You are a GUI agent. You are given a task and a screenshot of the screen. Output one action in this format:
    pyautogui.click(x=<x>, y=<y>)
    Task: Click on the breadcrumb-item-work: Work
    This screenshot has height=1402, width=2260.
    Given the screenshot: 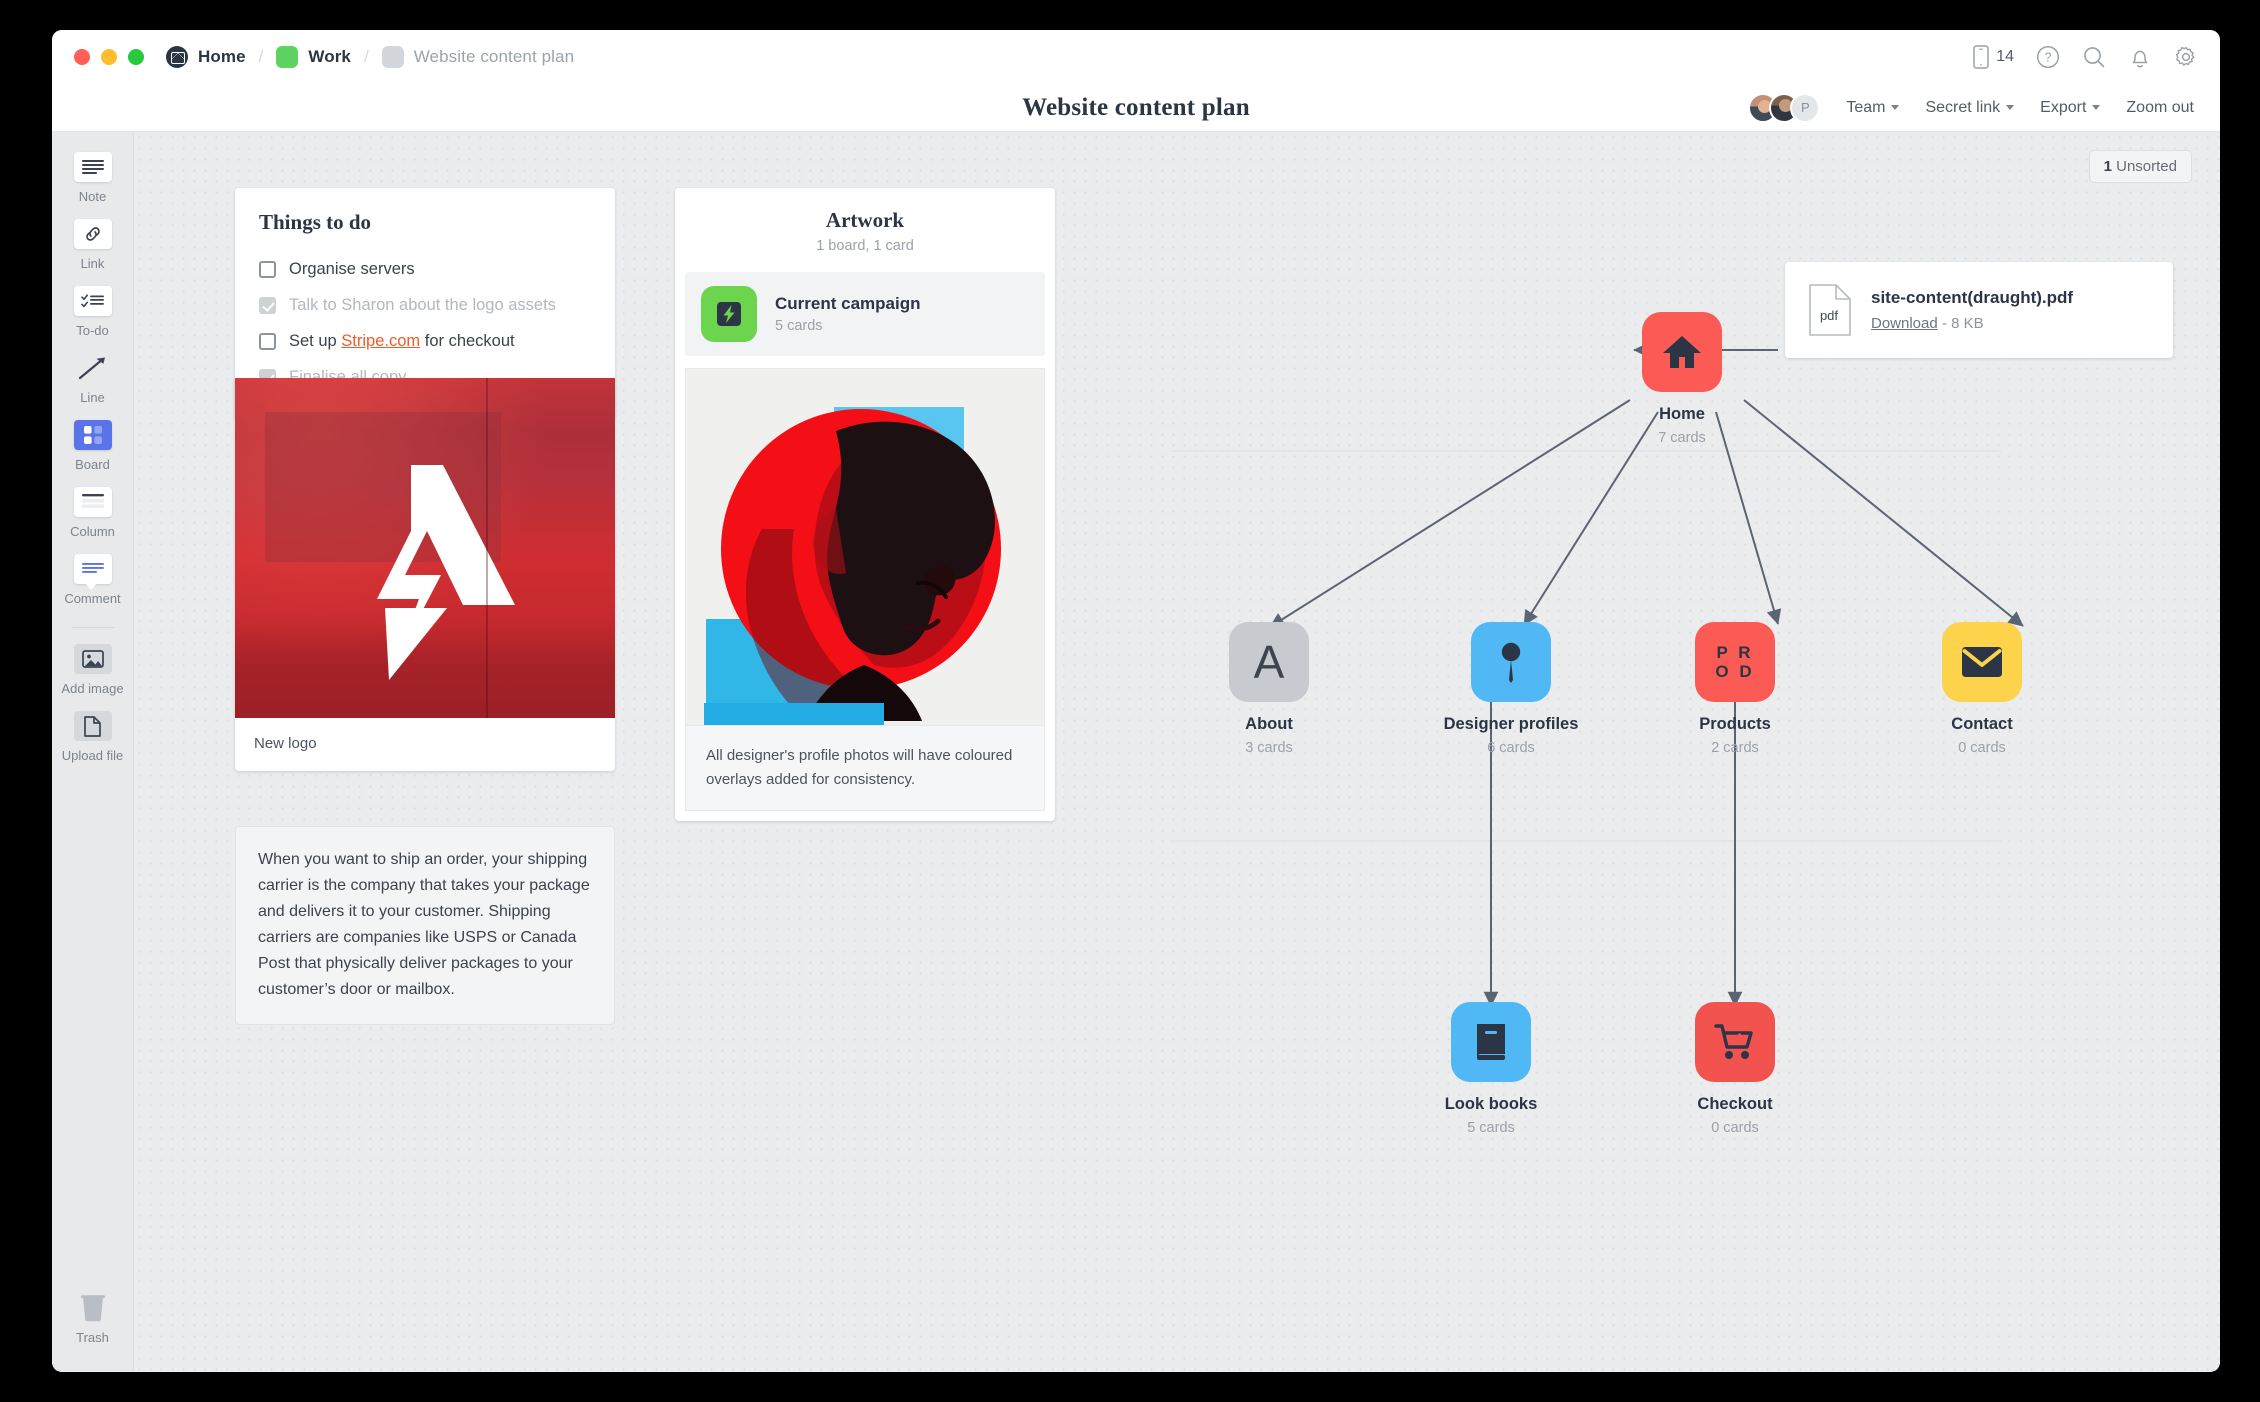 What is the action you would take?
    pyautogui.click(x=313, y=57)
    